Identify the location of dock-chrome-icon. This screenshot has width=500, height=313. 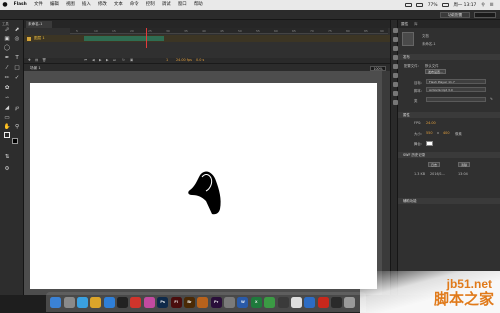
(96, 302).